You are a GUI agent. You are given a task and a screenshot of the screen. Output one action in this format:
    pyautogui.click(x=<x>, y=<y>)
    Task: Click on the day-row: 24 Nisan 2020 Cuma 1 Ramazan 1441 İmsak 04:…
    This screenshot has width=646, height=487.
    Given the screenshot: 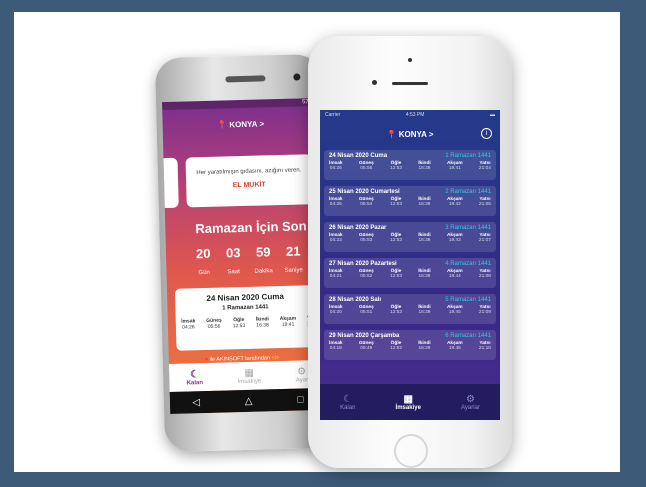 What is the action you would take?
    pyautogui.click(x=410, y=165)
    